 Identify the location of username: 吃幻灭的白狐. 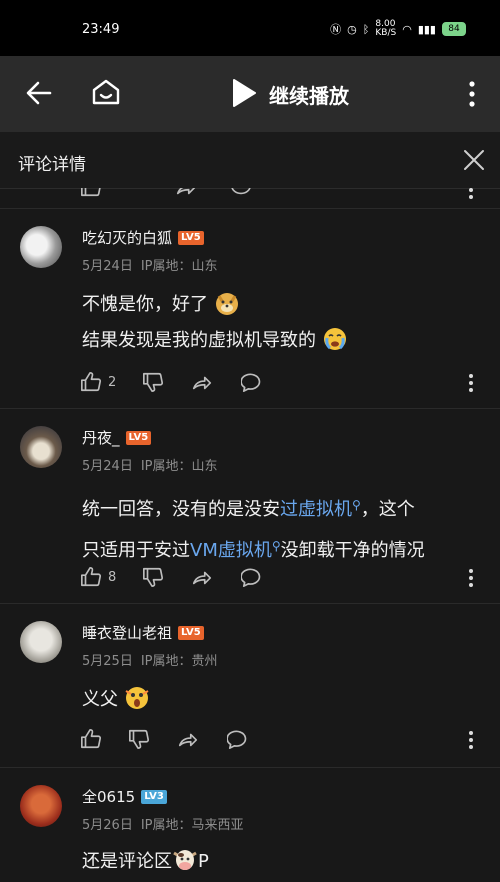
(127, 237).